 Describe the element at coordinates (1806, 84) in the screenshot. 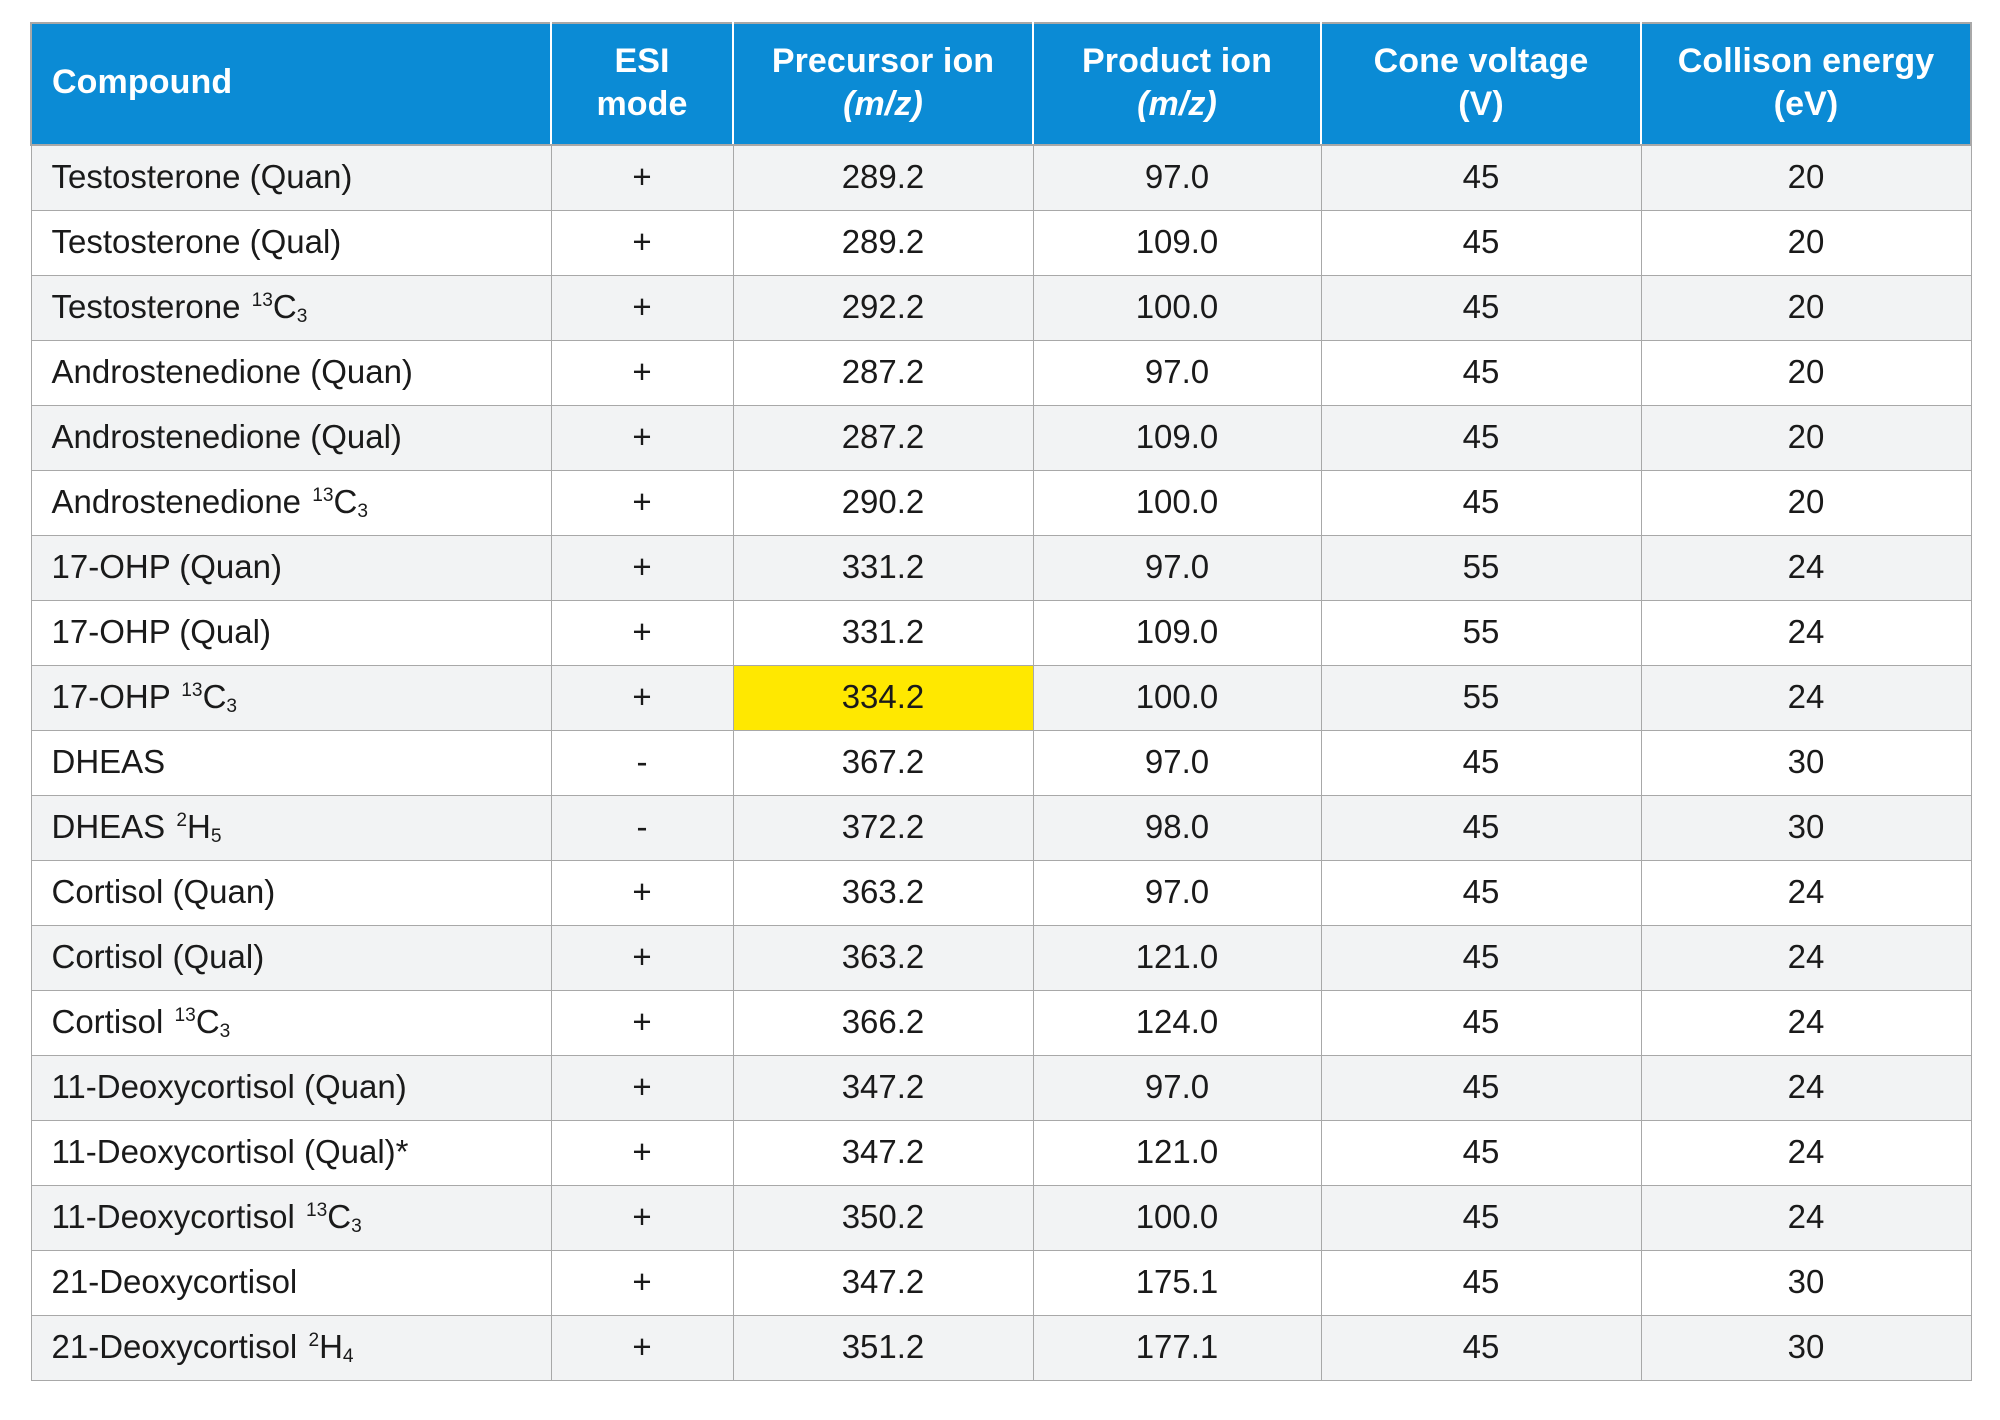

I see `column-header-collision-energy: Collison energy (eV)` at that location.